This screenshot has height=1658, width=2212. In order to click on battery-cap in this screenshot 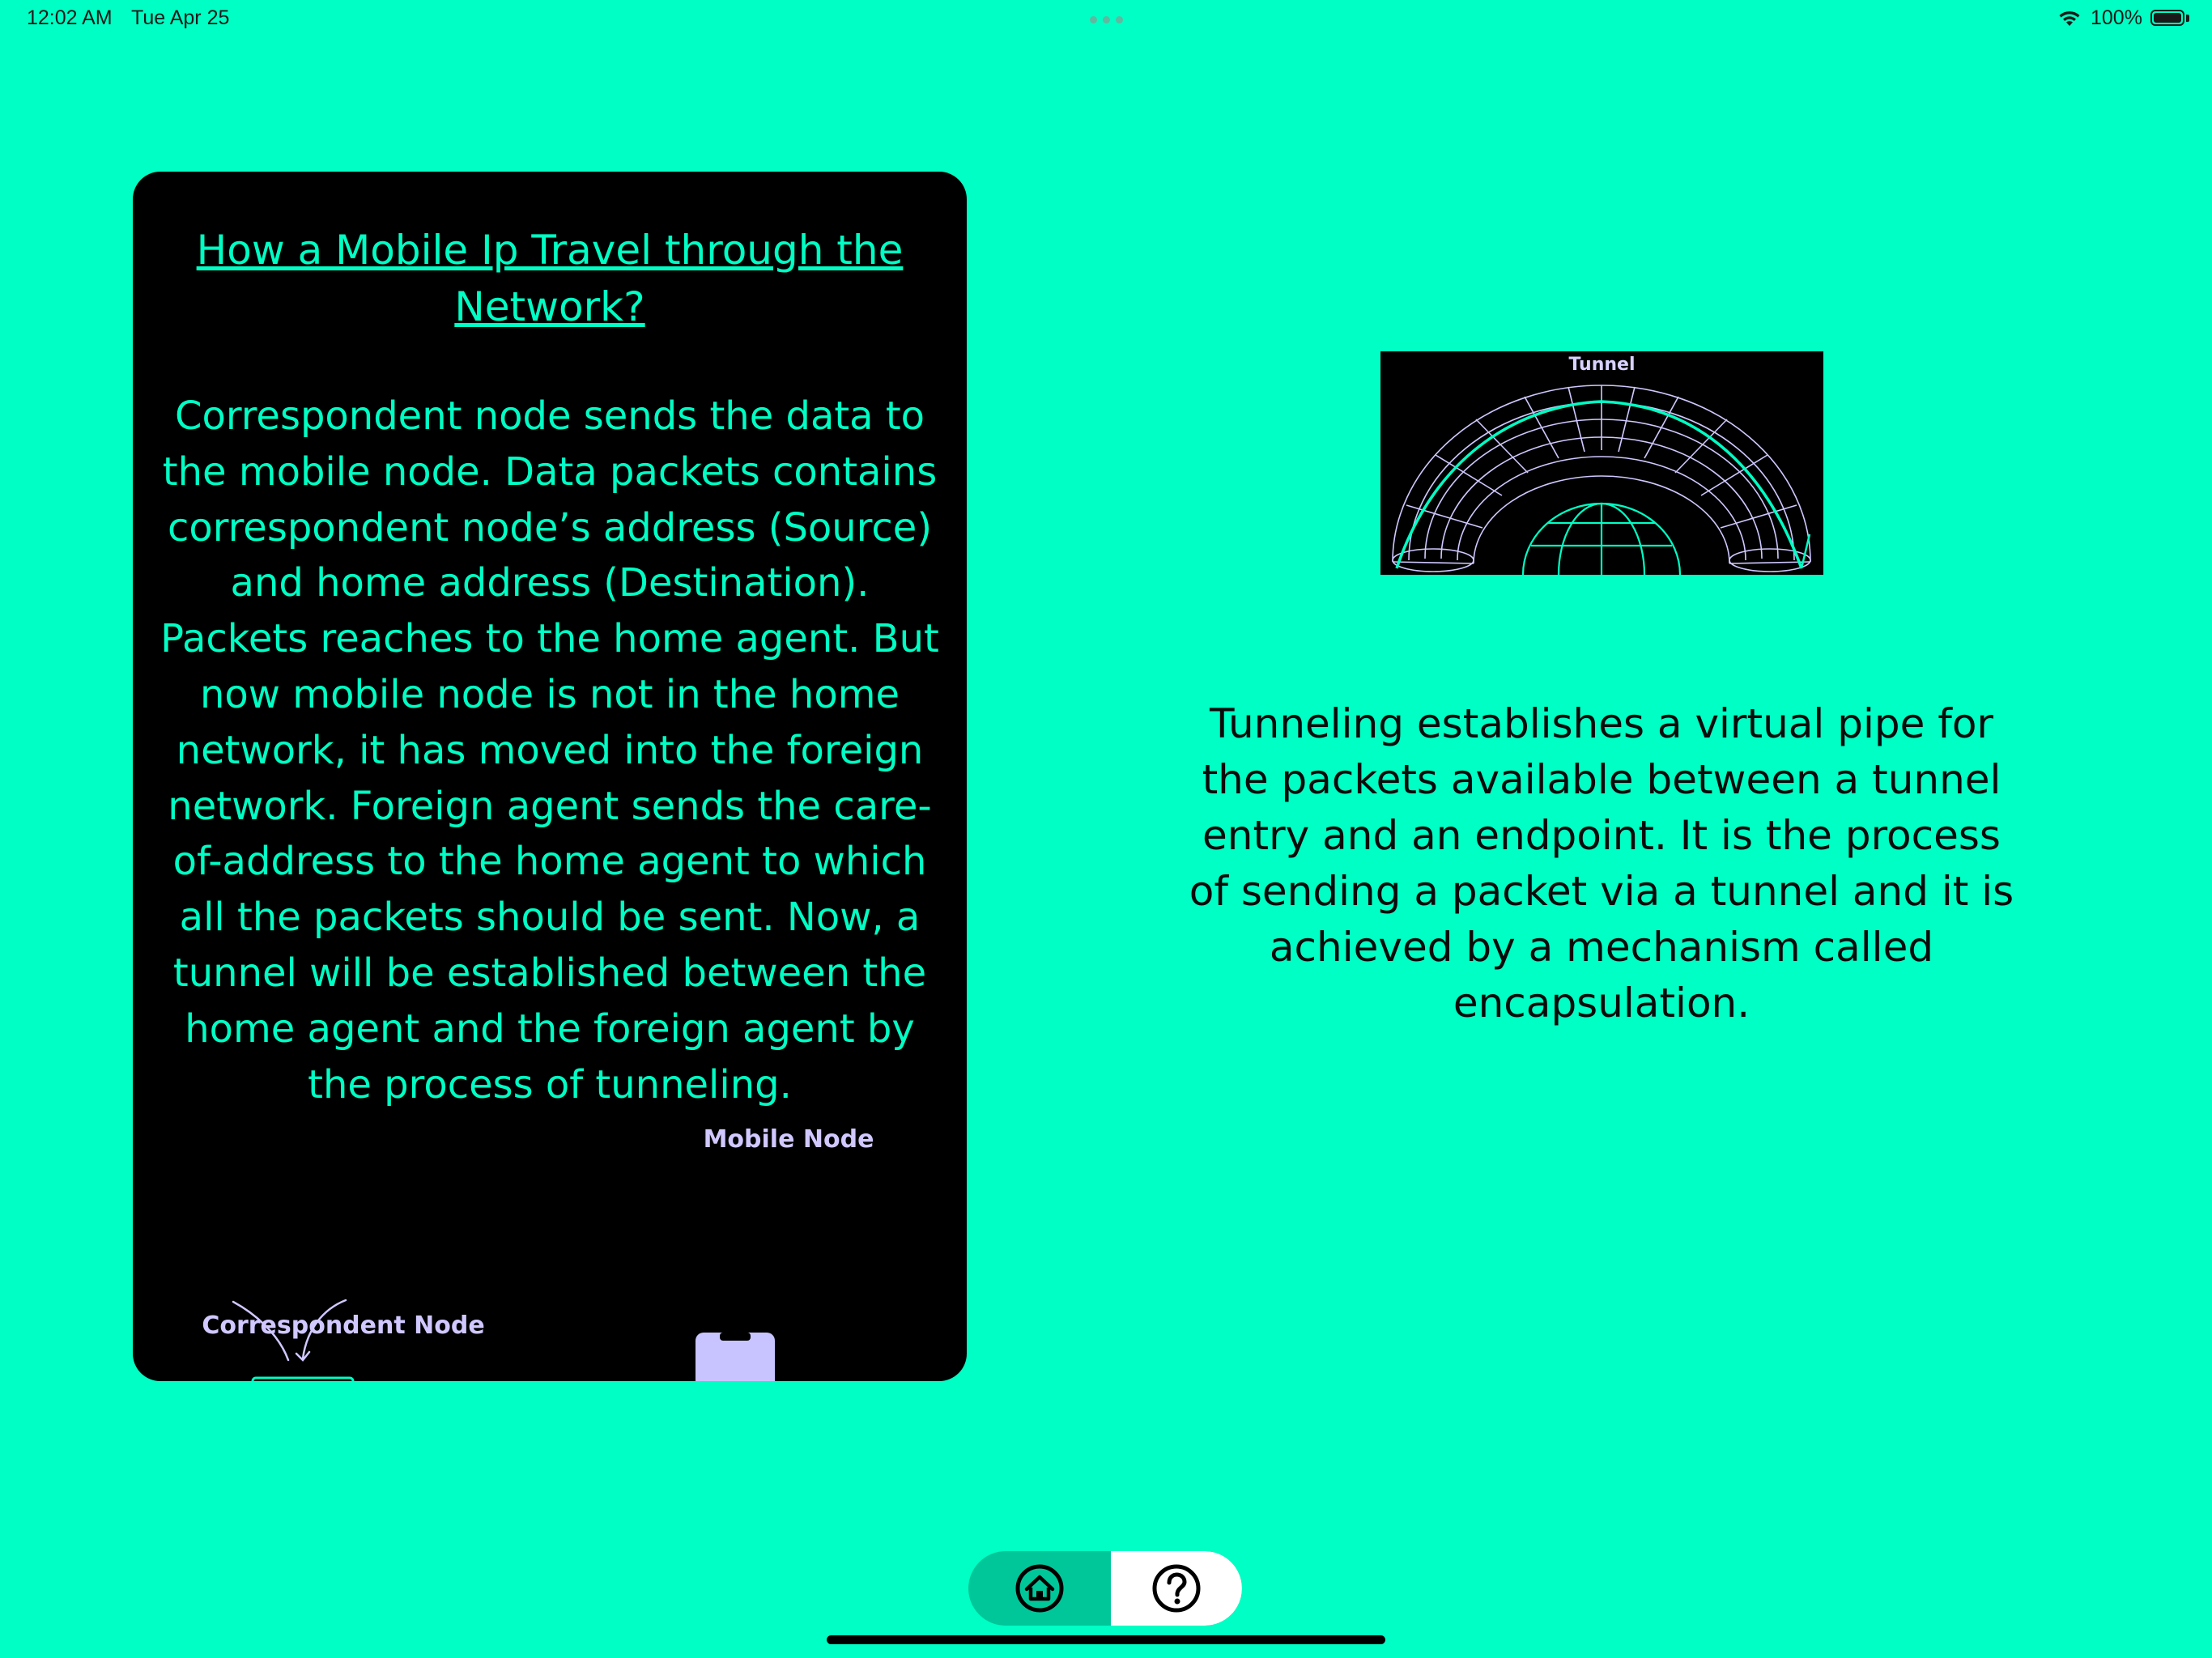, I will do `click(2187, 18)`.